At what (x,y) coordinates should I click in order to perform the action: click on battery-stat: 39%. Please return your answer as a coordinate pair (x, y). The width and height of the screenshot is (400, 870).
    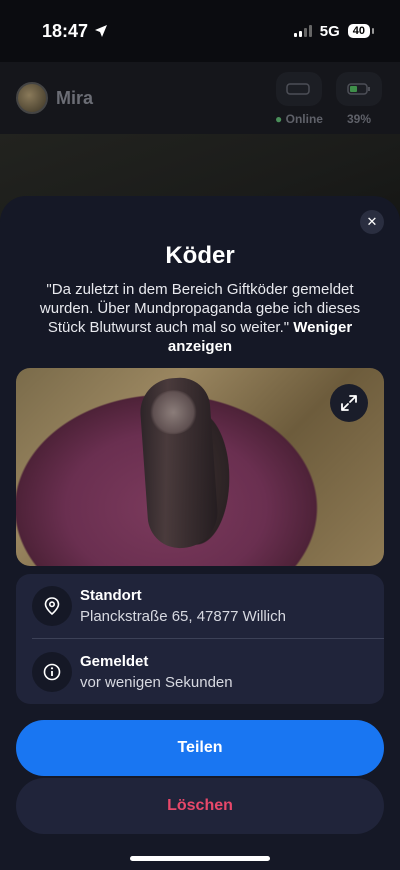
    Looking at the image, I should click on (359, 102).